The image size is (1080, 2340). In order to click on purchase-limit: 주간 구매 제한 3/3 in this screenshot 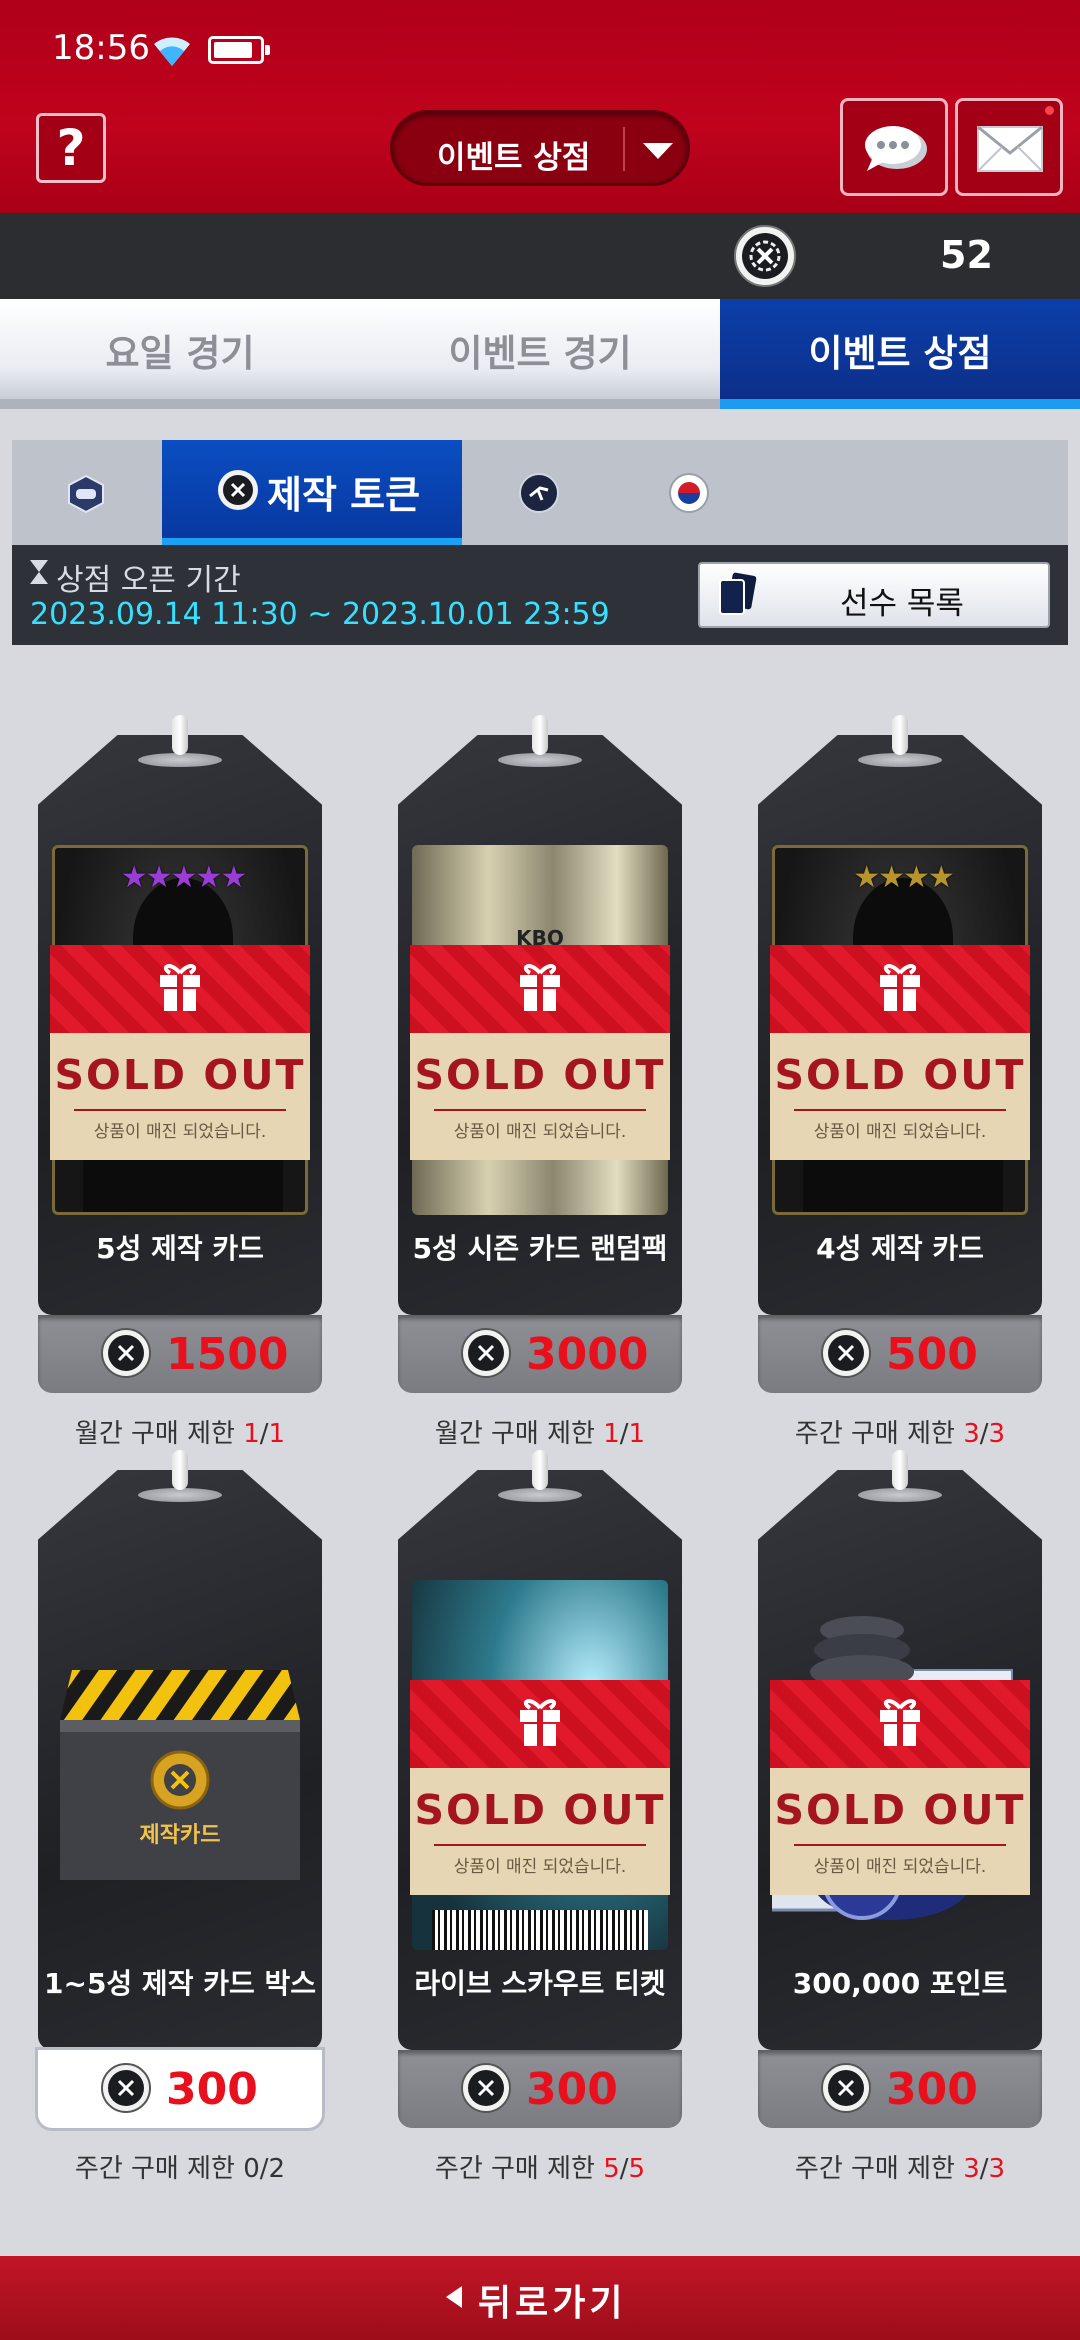, I will do `click(900, 2169)`.